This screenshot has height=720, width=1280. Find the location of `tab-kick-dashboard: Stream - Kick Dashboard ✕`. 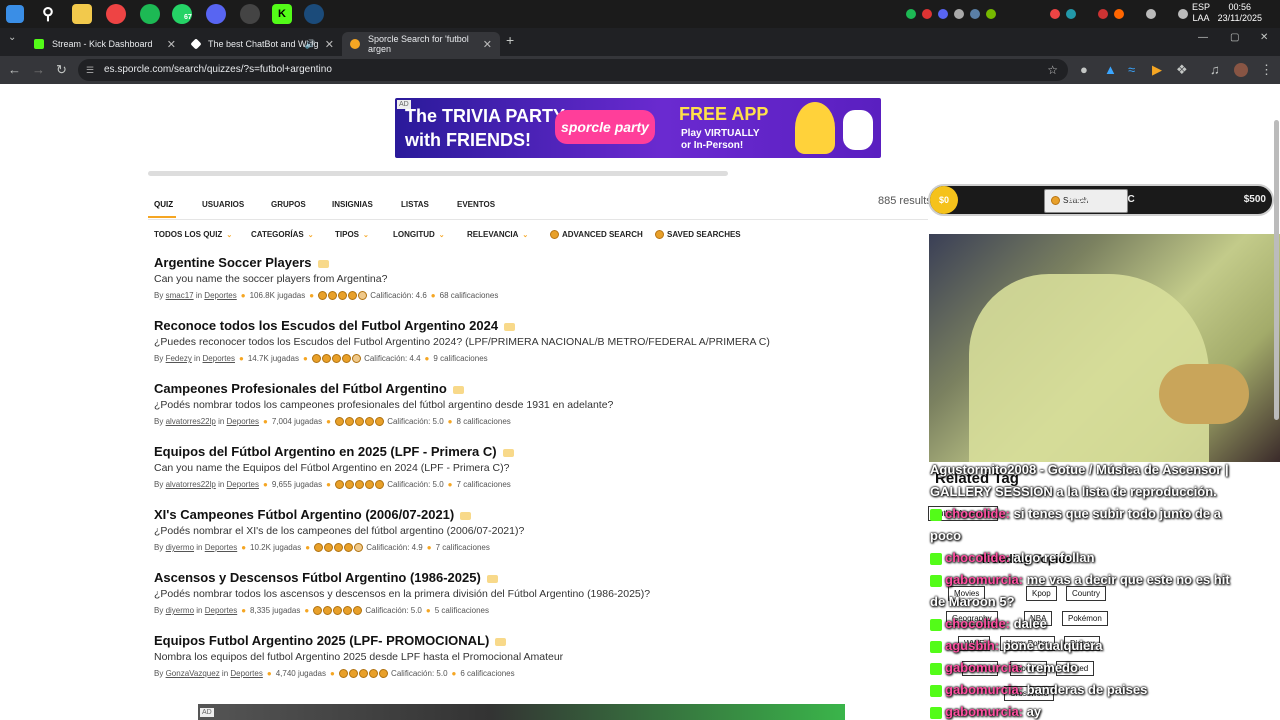

tab-kick-dashboard: Stream - Kick Dashboard ✕ is located at coordinates (105, 44).